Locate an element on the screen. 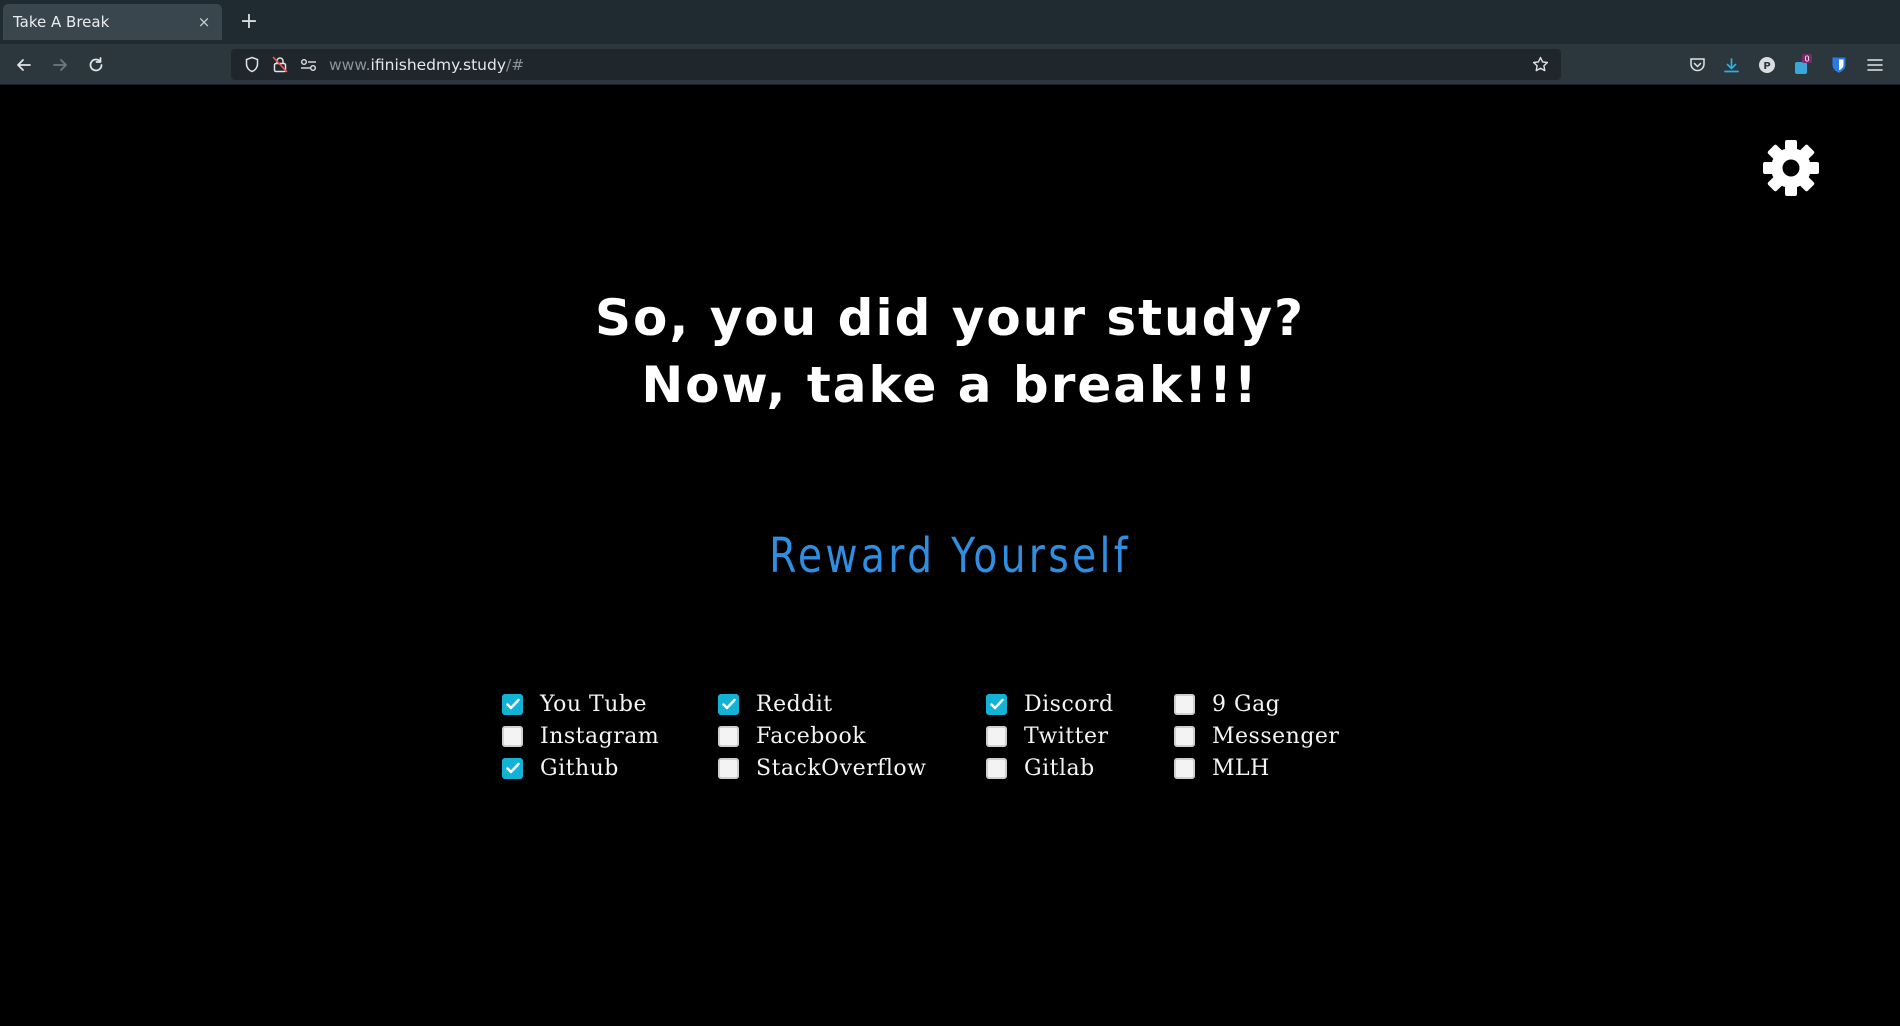 The height and width of the screenshot is (1026, 1900). site-label: StackOverflow is located at coordinates (841, 768).